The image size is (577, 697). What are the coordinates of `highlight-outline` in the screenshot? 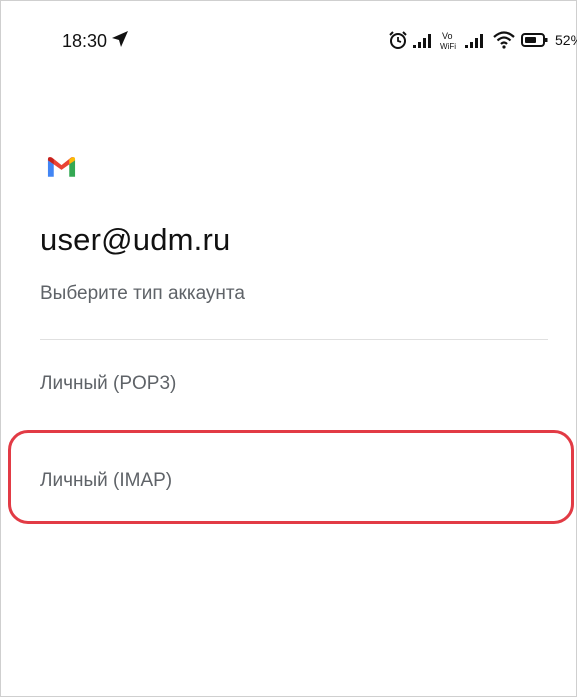 It's located at (291, 477).